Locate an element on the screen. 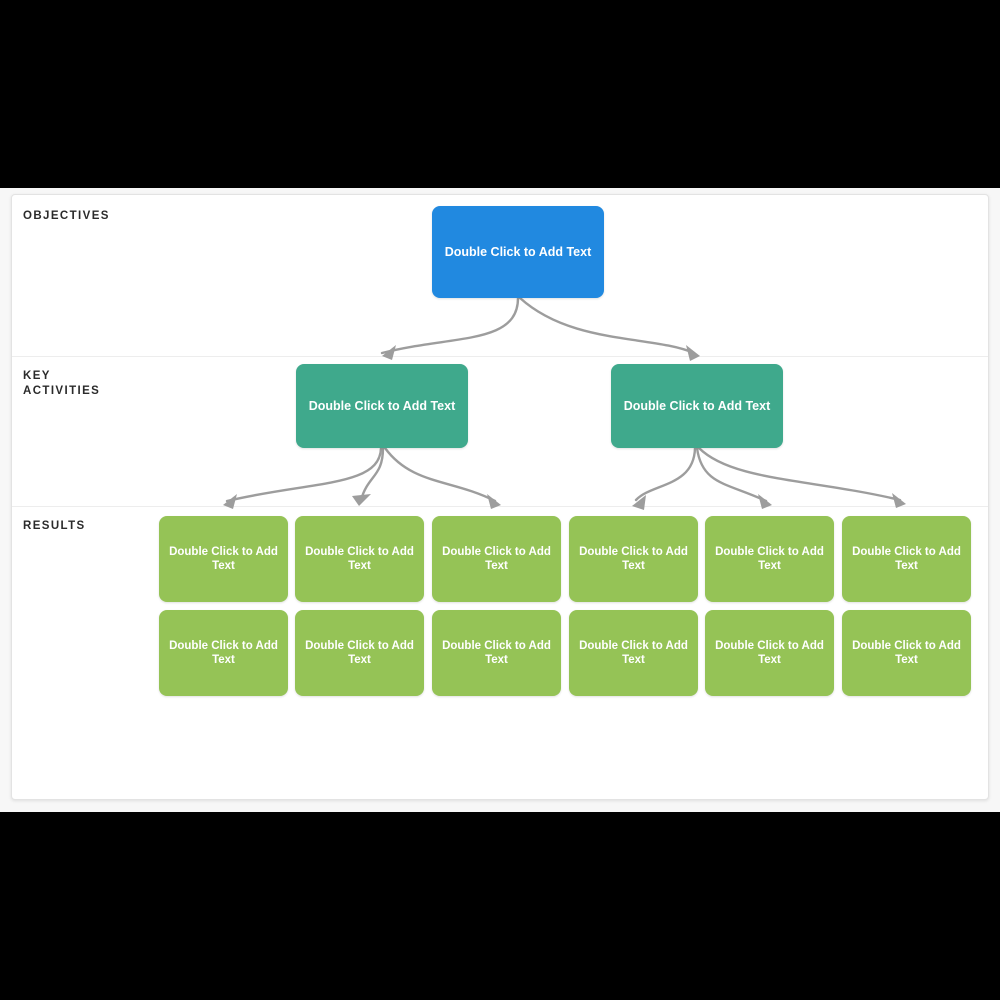  activity-node-act-1: Double Click to Add Text is located at coordinates (382, 406).